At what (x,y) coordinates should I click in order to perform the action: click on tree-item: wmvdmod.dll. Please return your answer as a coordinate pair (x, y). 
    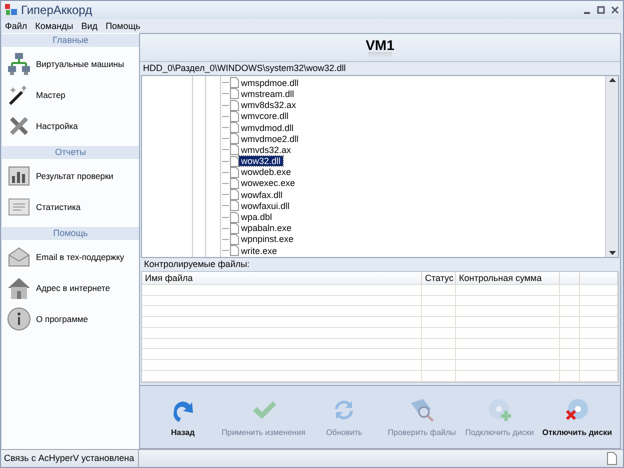
    Looking at the image, I should click on (267, 127).